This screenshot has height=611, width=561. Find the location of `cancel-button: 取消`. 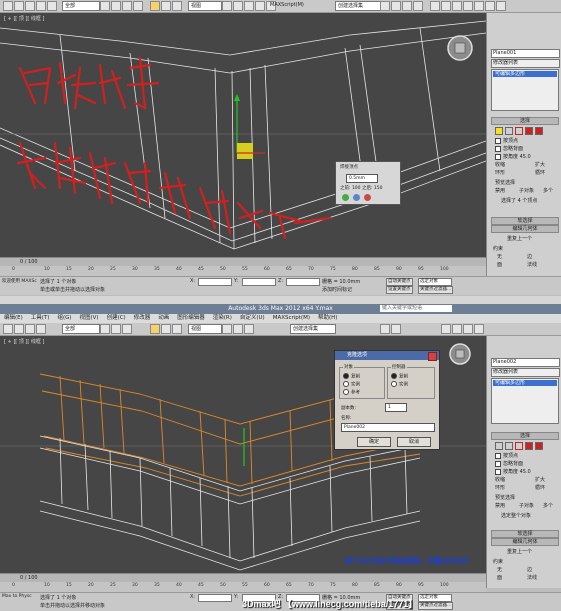

cancel-button: 取消 is located at coordinates (414, 442).